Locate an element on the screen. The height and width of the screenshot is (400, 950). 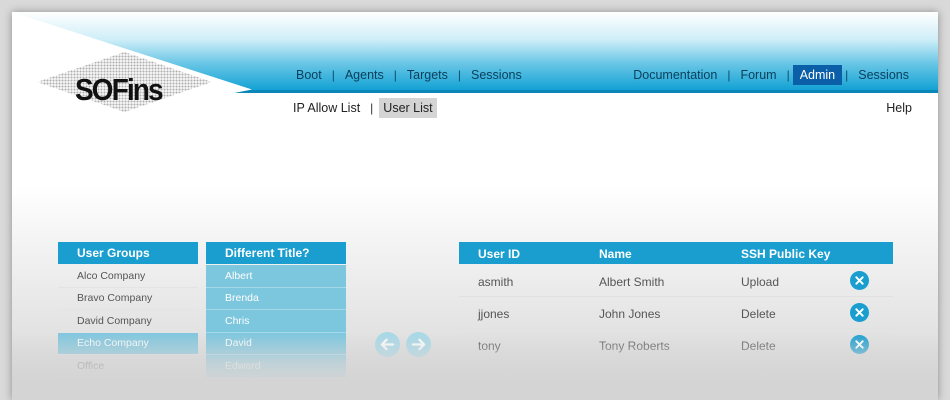
cell-name: Tony Roberts is located at coordinates (634, 346).